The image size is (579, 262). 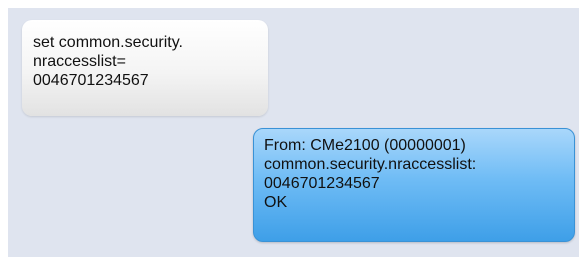 What do you see at coordinates (276, 202) in the screenshot?
I see `message-line: OK` at bounding box center [276, 202].